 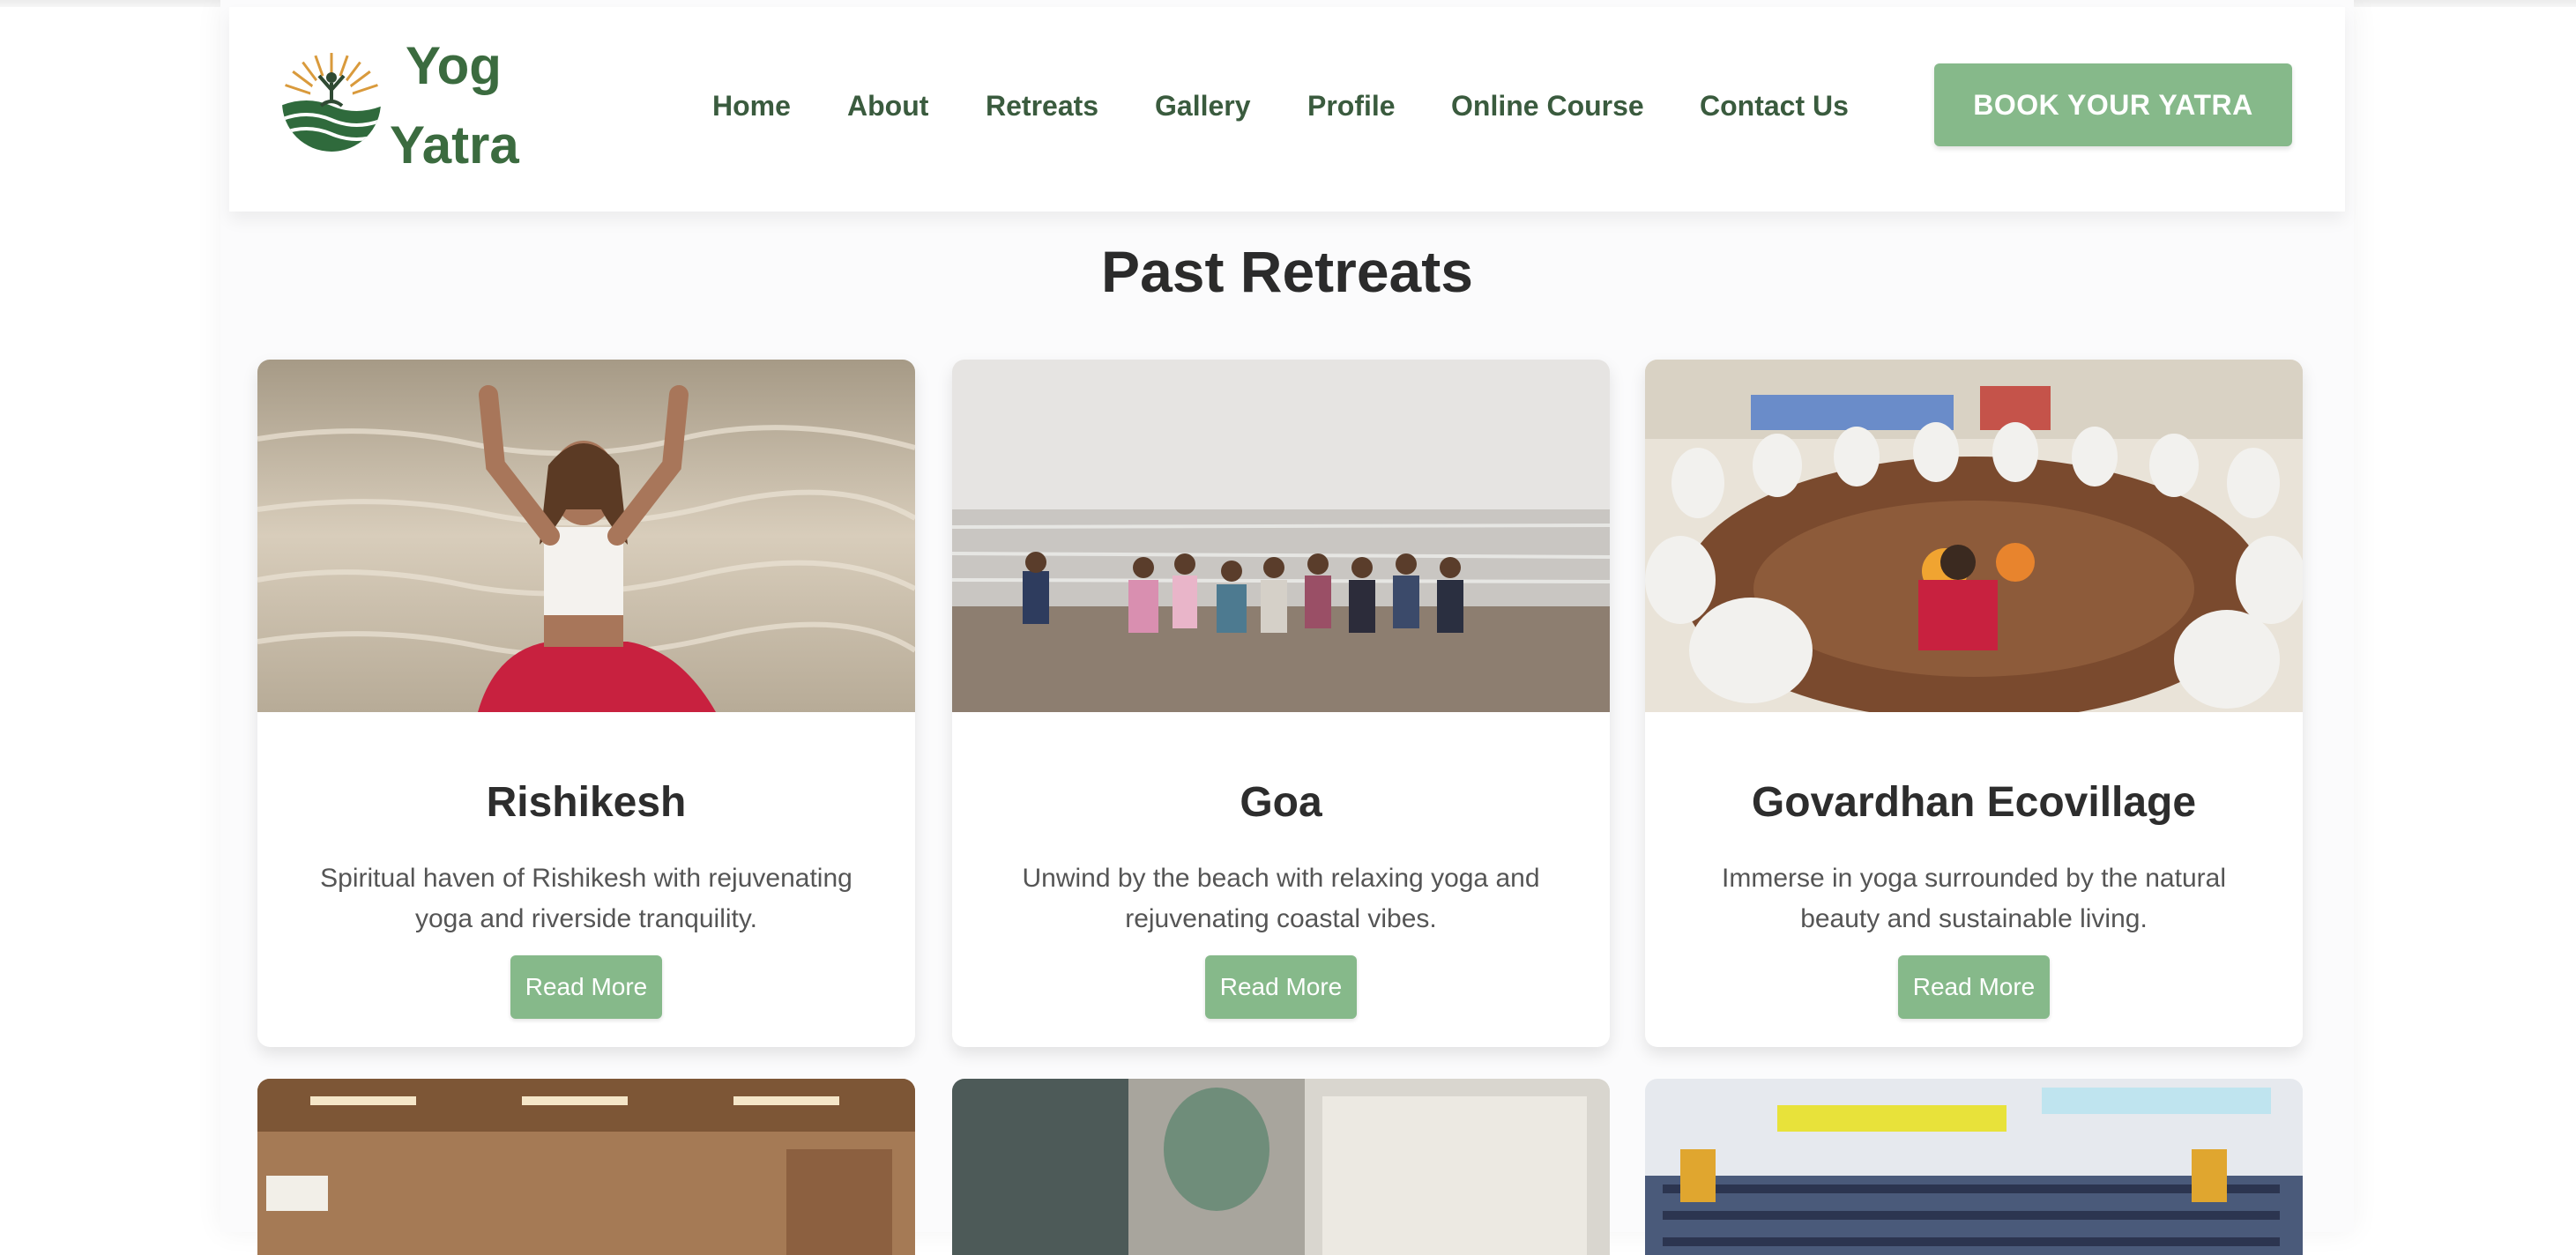 I want to click on nav-contact-us: Contact Us, so click(x=1774, y=106).